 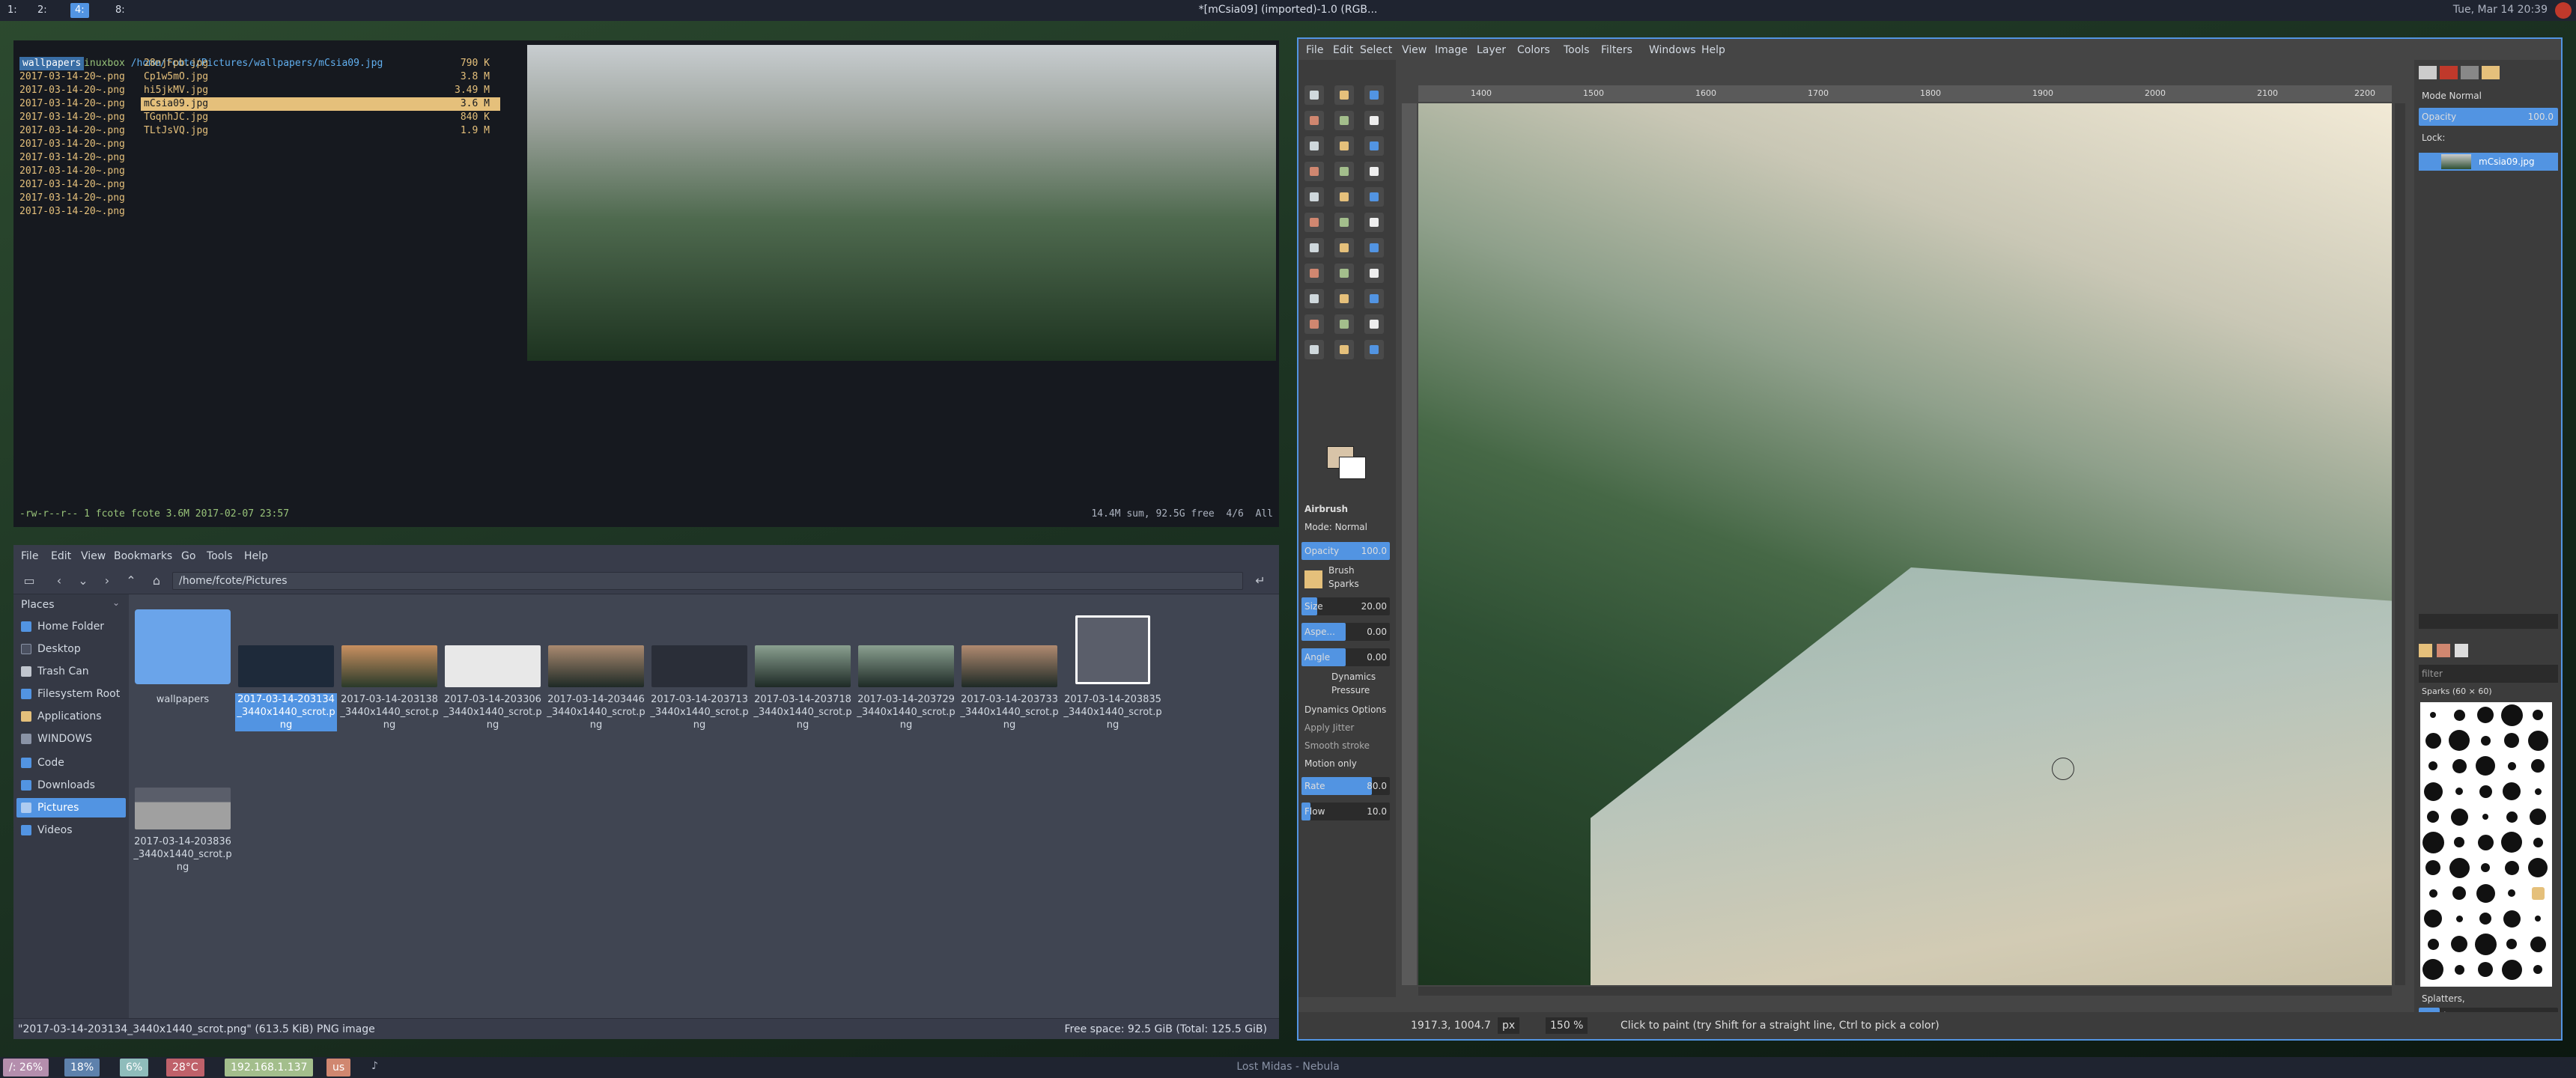 What do you see at coordinates (188, 556) in the screenshot?
I see `menu-go: Go` at bounding box center [188, 556].